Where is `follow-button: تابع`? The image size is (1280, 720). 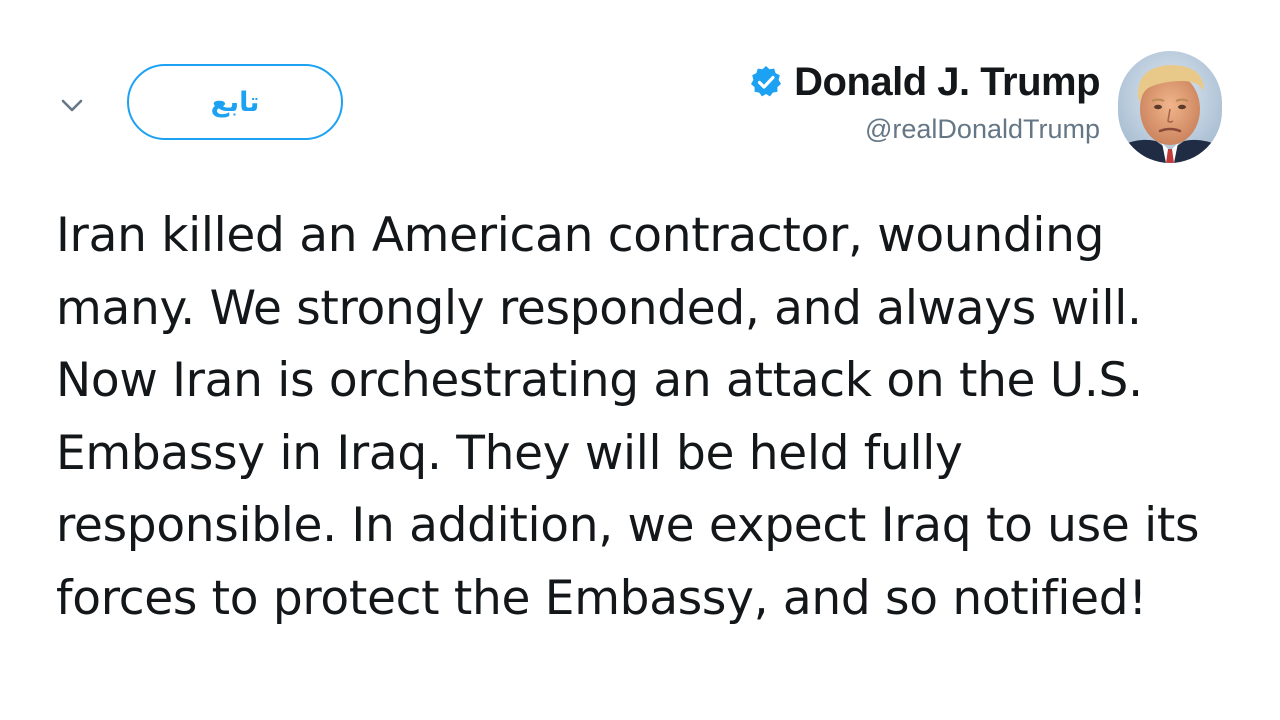
follow-button: تابع is located at coordinates (235, 102).